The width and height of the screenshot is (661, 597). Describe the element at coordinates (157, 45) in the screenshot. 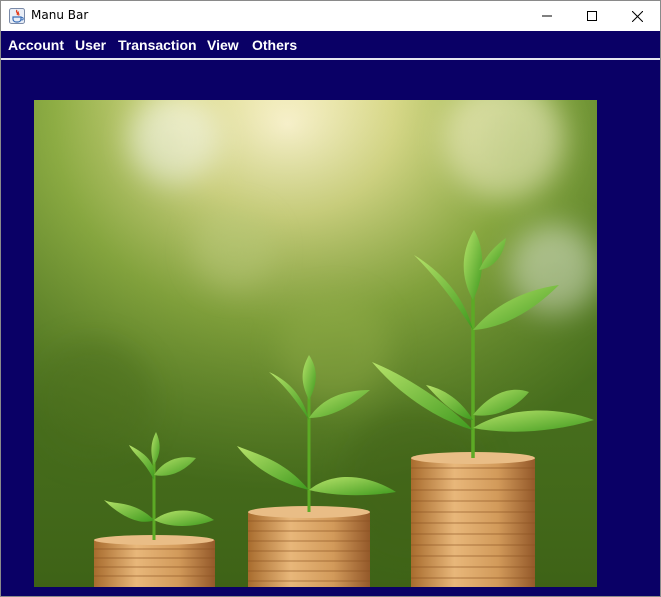

I see `menu-transaction: Transaction` at that location.